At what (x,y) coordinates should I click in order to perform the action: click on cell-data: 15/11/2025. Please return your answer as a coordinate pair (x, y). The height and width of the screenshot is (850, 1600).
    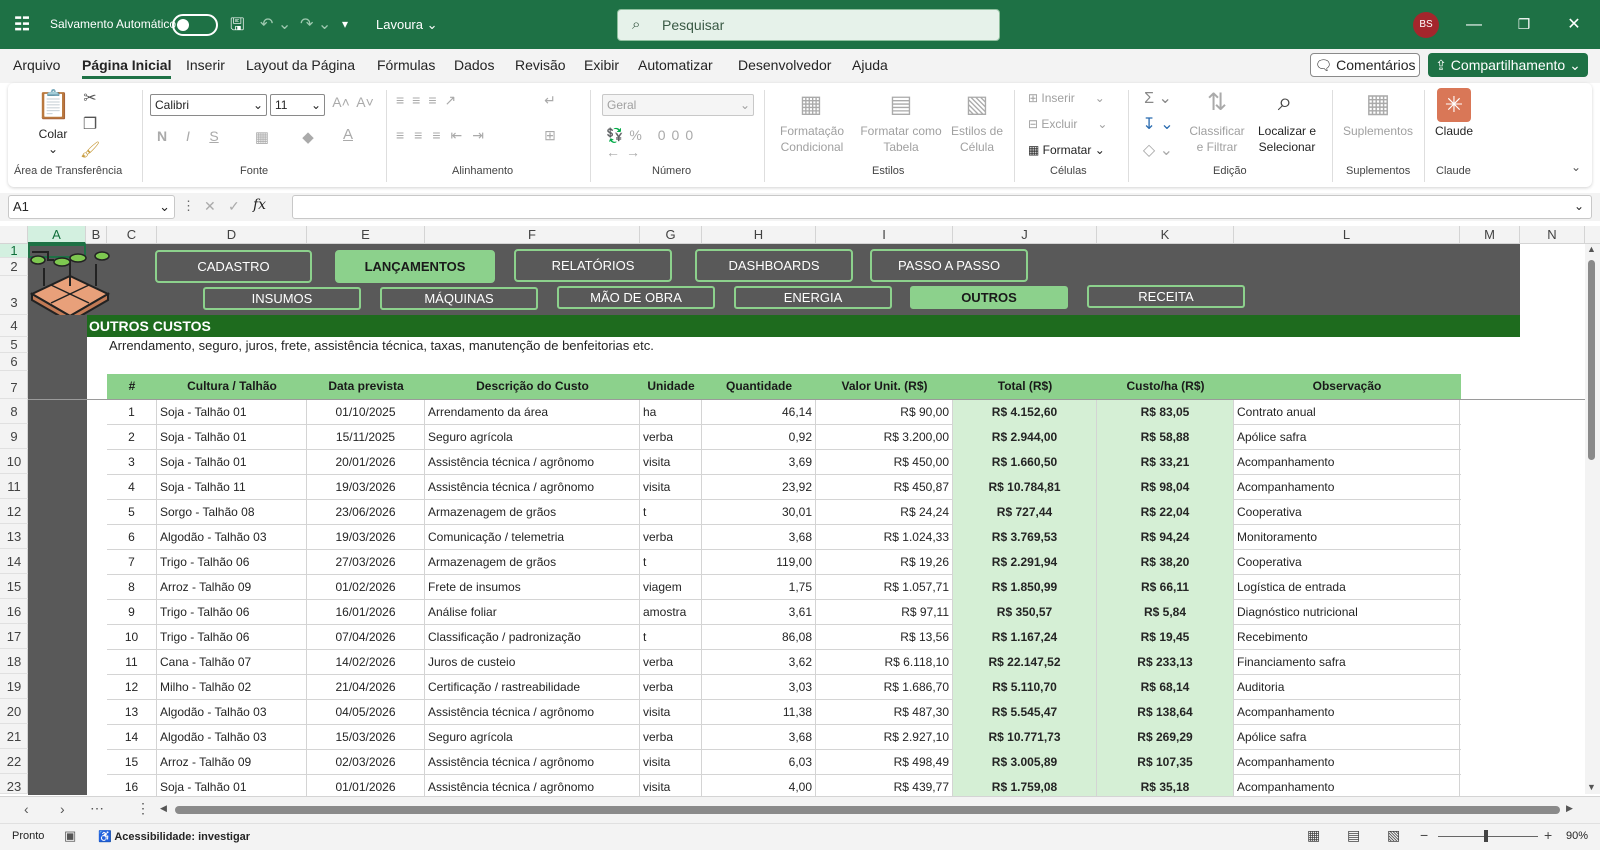
    Looking at the image, I should click on (366, 437).